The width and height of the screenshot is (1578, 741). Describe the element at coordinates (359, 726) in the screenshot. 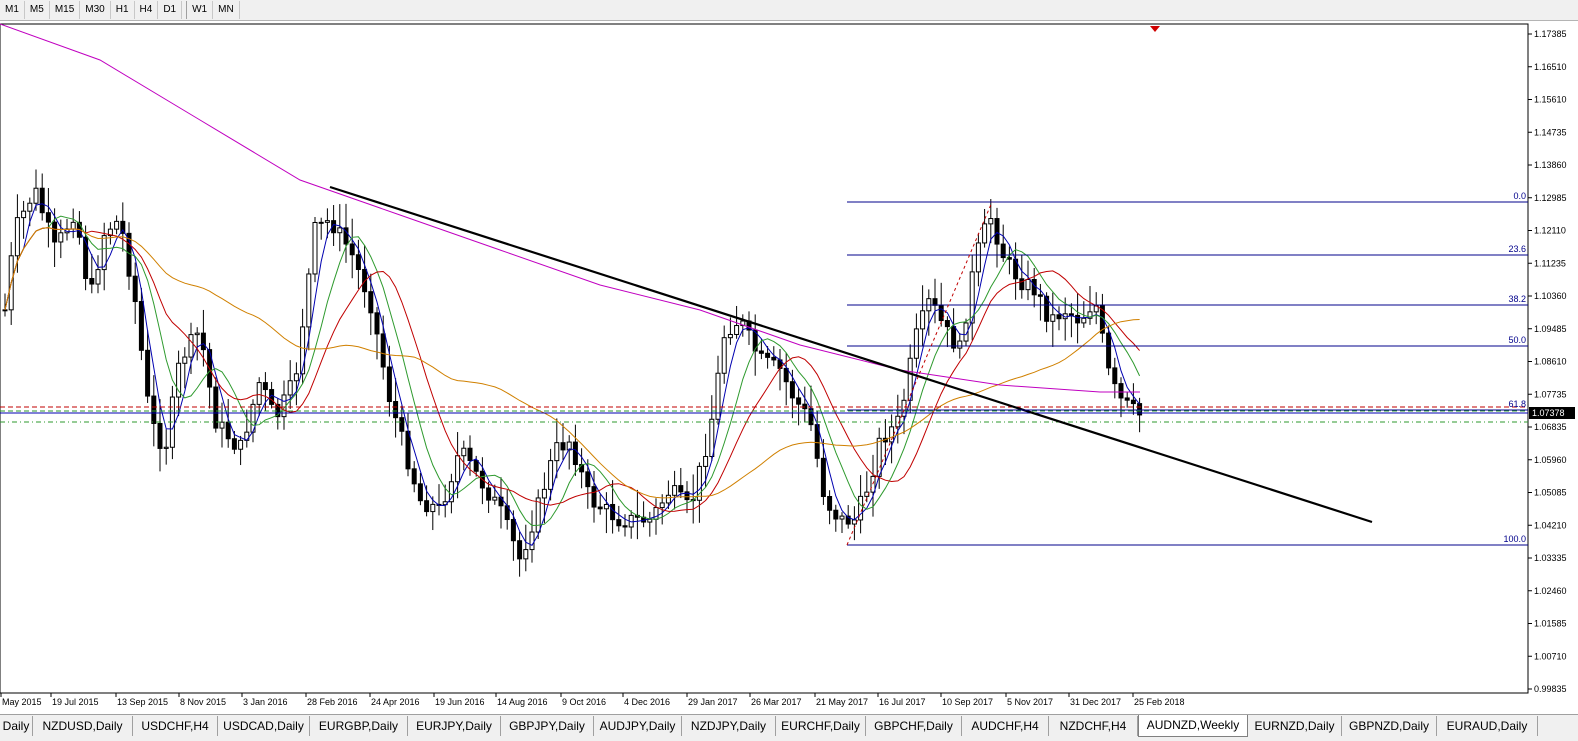

I see `symbol-tab-eurgbp-daily: EURGBP,Daily` at that location.